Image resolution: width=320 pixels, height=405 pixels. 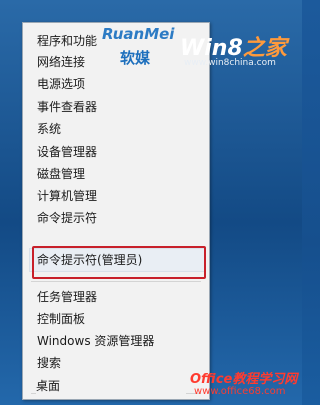 I want to click on office-url: www.office68.com, so click(x=240, y=391).